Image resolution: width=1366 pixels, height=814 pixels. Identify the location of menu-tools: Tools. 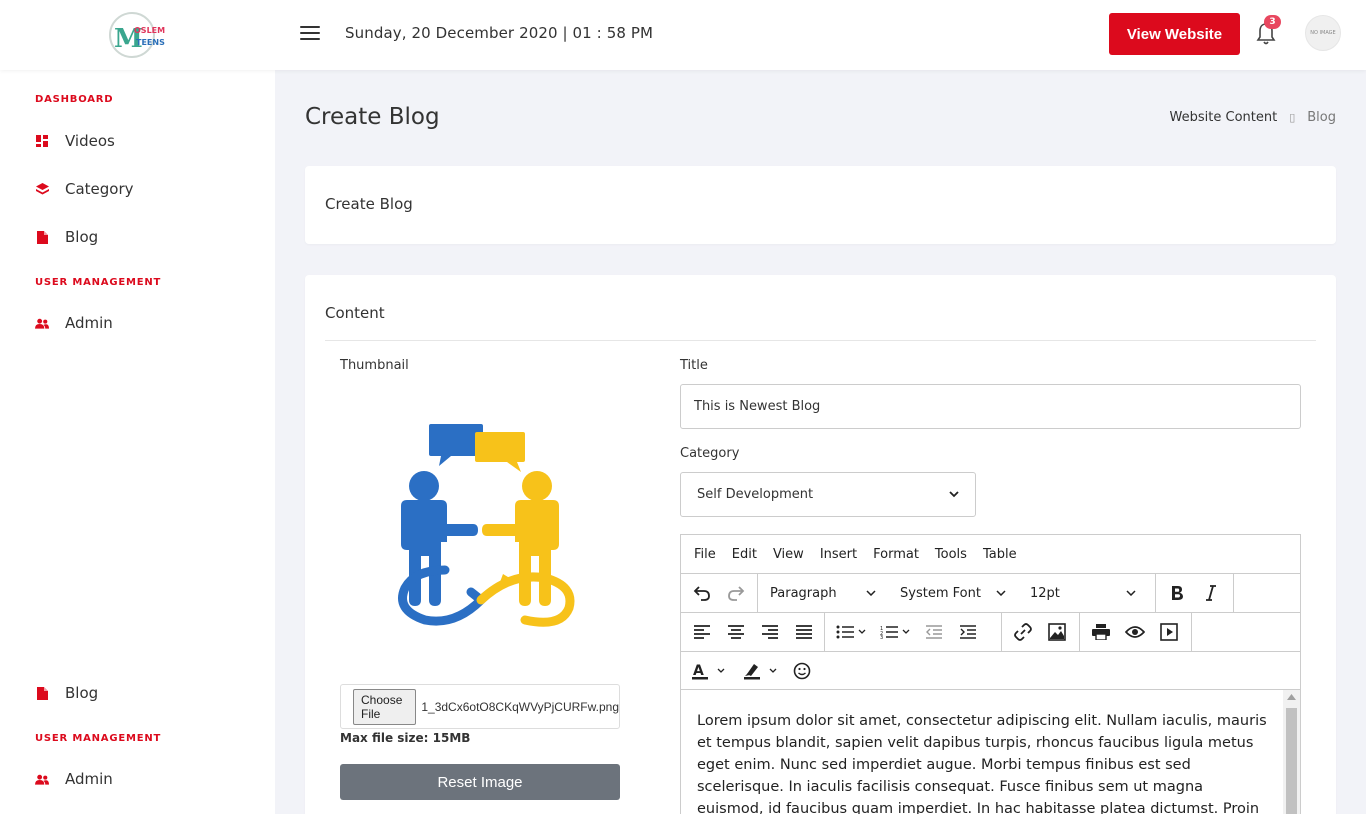
(951, 554).